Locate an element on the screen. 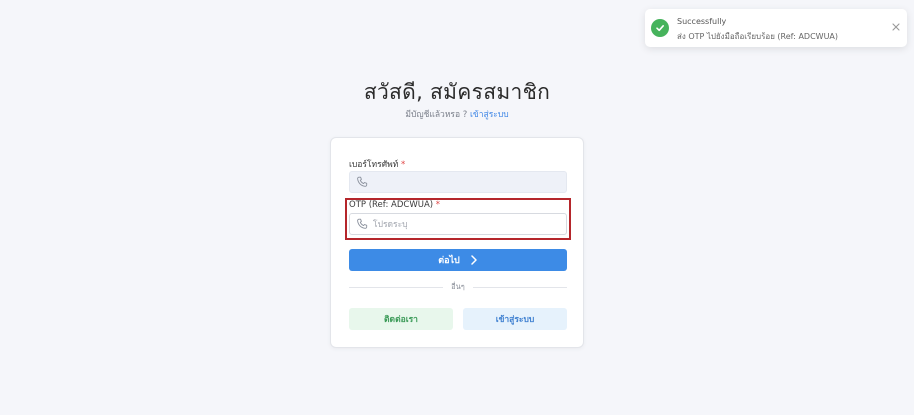  login-button: เข้าสู่ระบบ is located at coordinates (515, 319).